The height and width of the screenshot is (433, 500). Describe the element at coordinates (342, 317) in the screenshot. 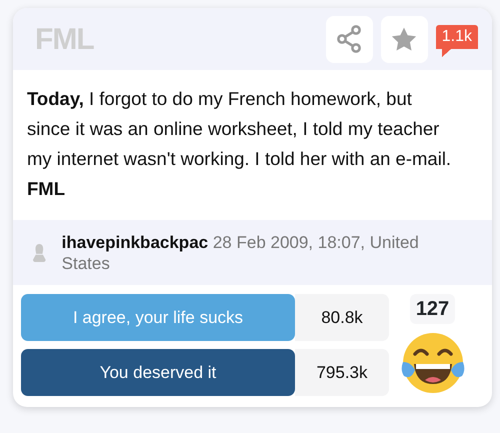

I see `vote-count: 80.8k` at that location.